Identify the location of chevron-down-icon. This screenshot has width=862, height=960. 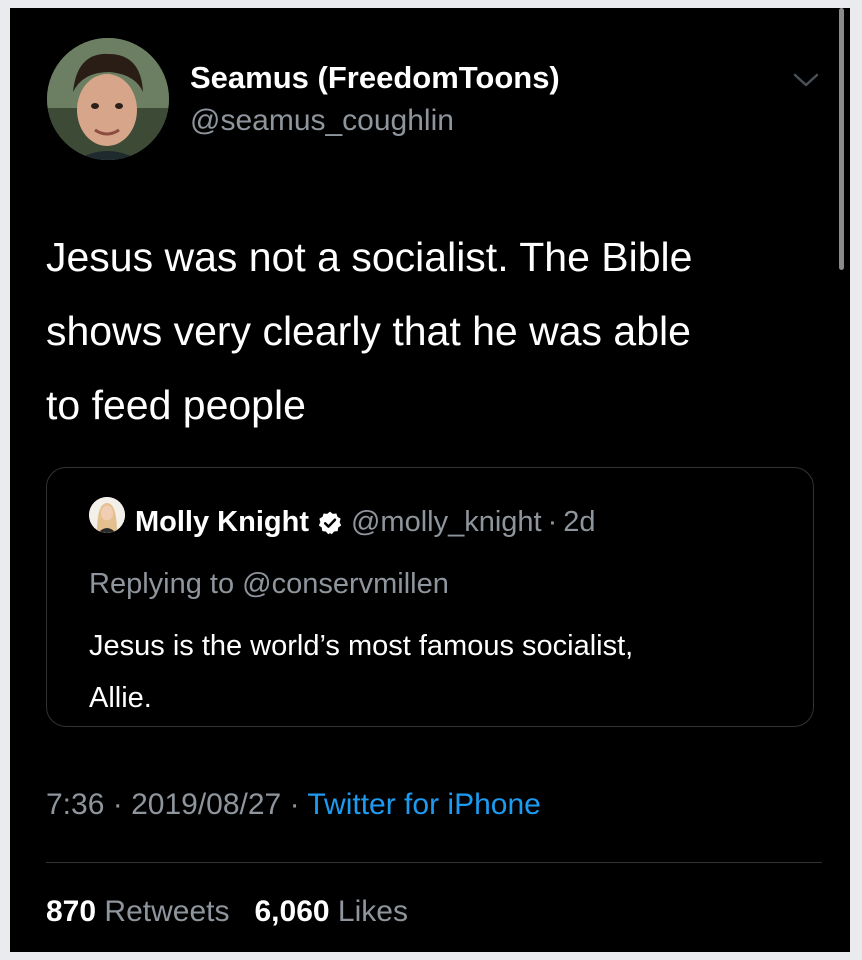
(806, 80).